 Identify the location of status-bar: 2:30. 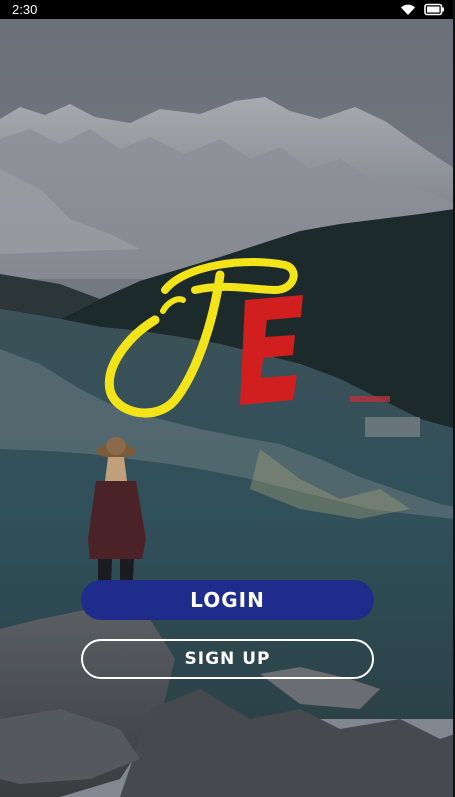
(226, 9).